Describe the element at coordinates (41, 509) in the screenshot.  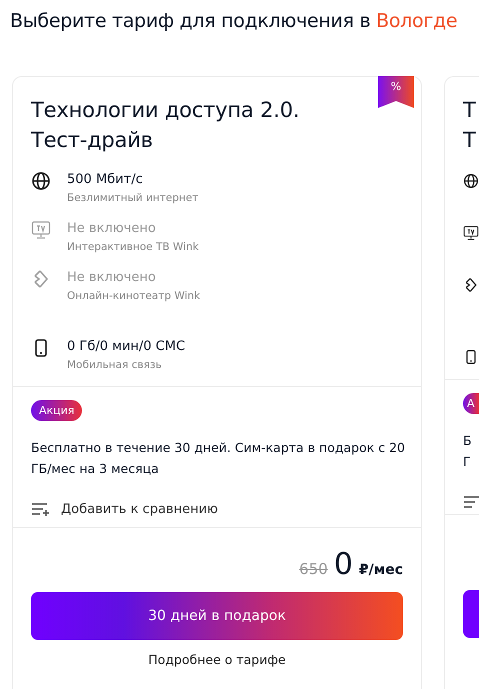
I see `add-to-list-icon` at that location.